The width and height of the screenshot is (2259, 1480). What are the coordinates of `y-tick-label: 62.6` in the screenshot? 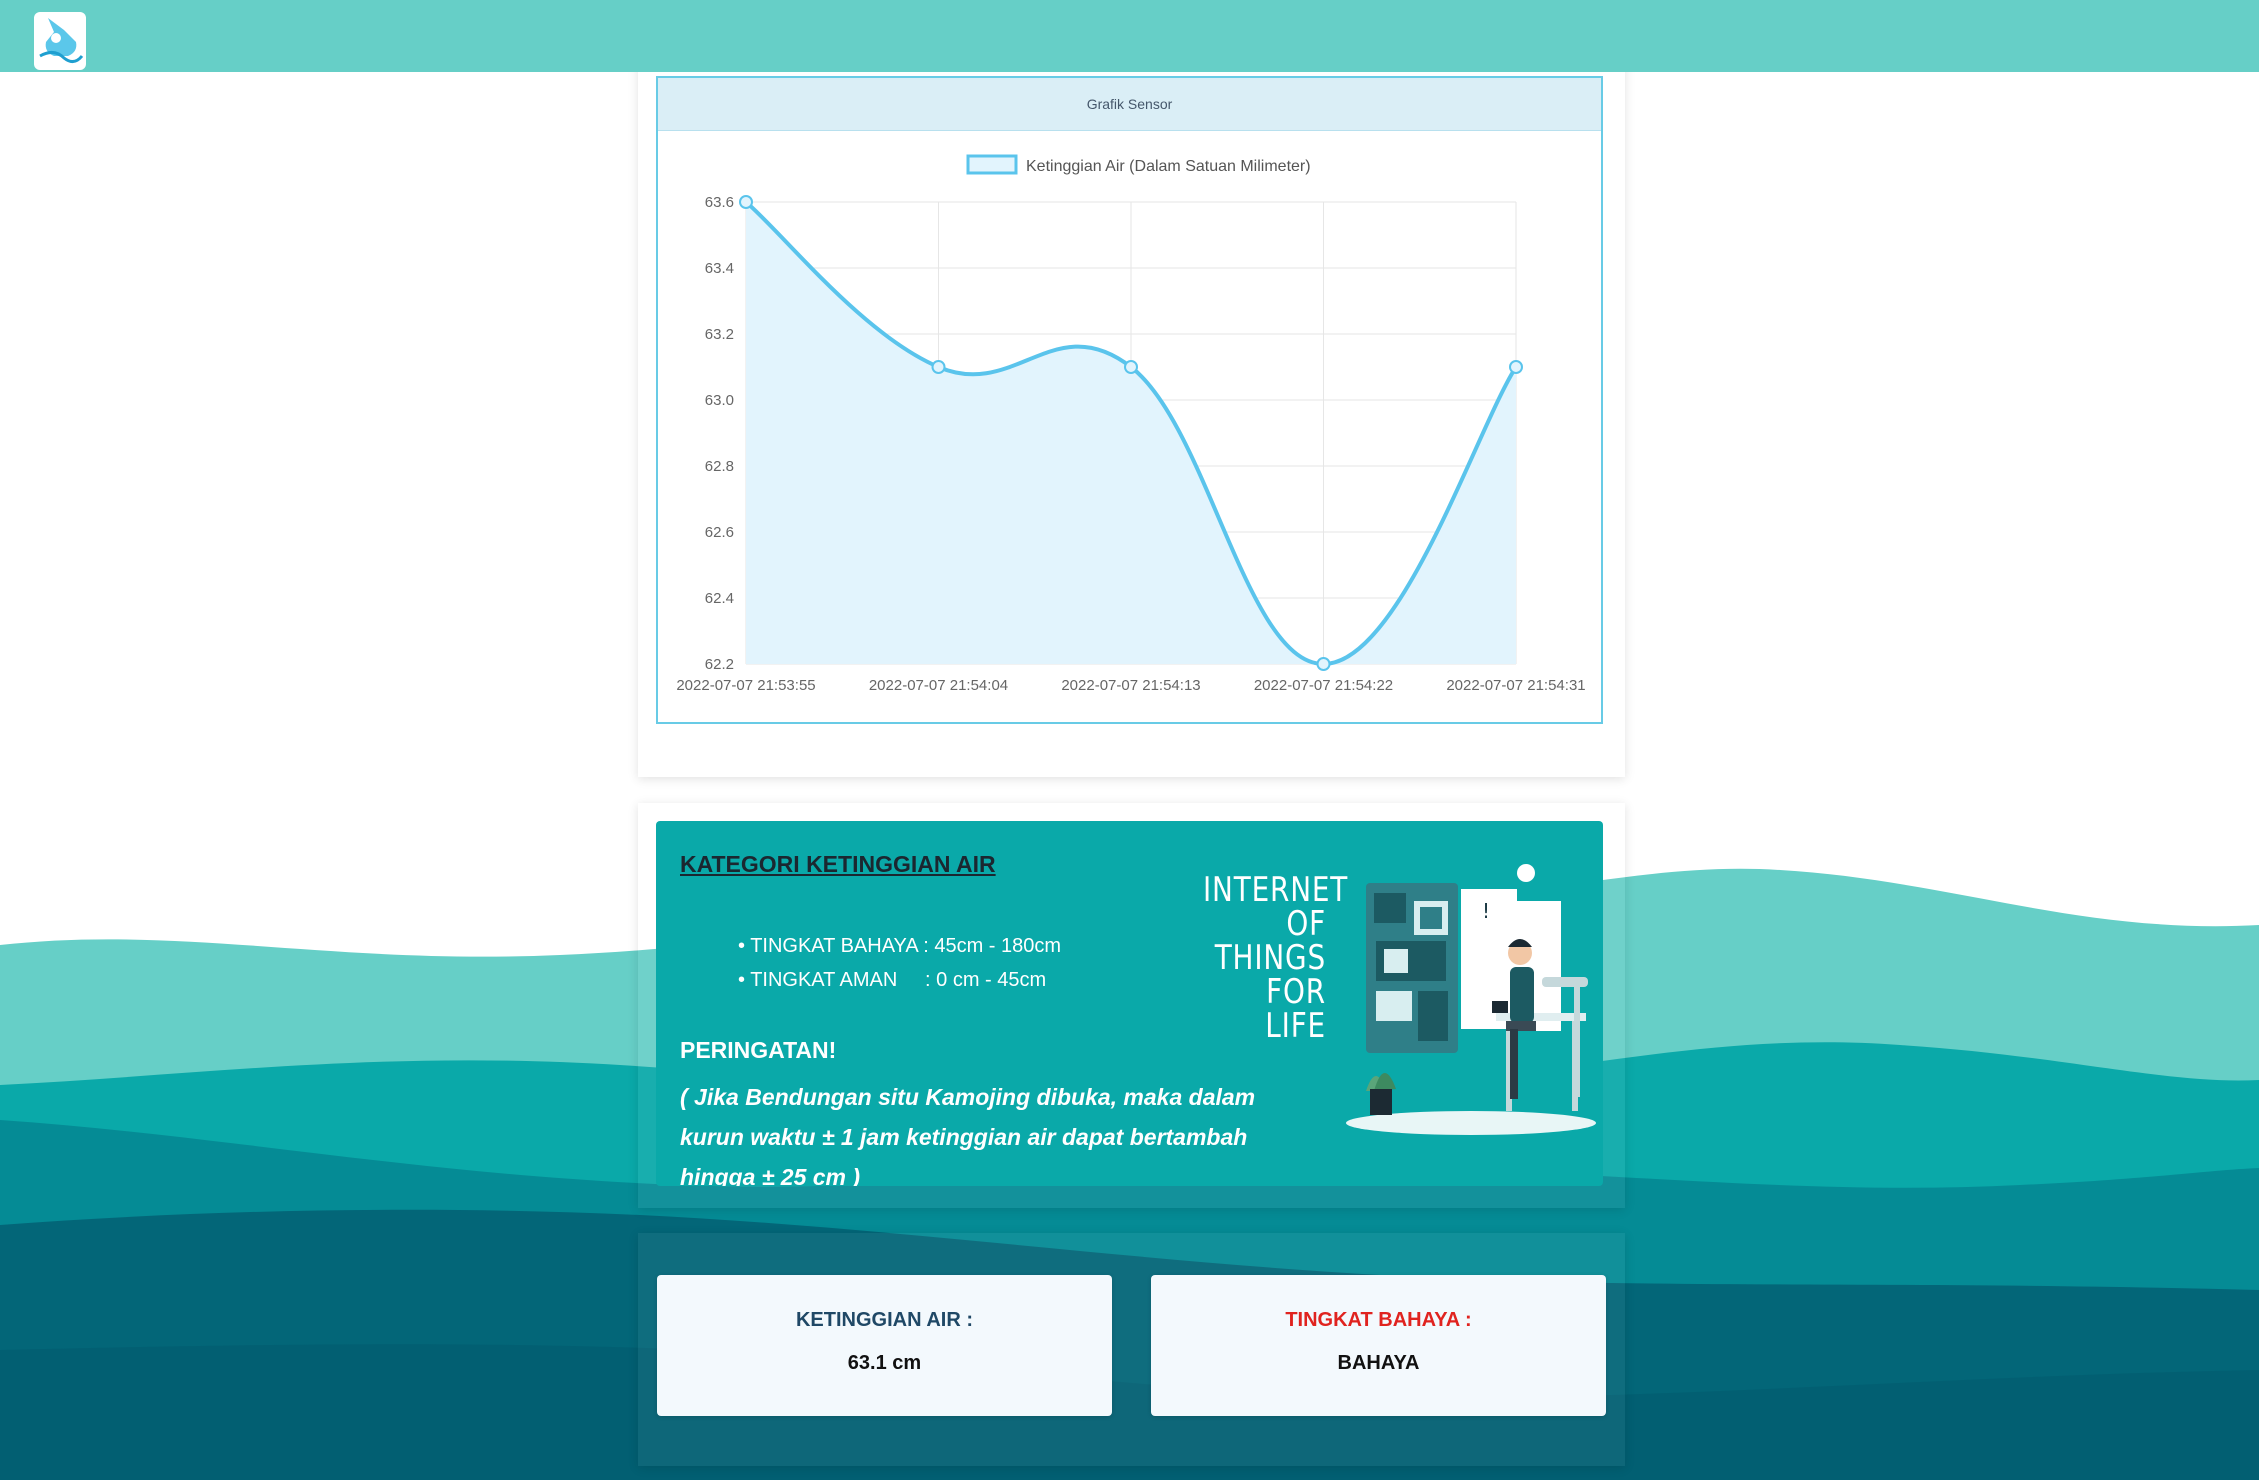 It's located at (719, 532).